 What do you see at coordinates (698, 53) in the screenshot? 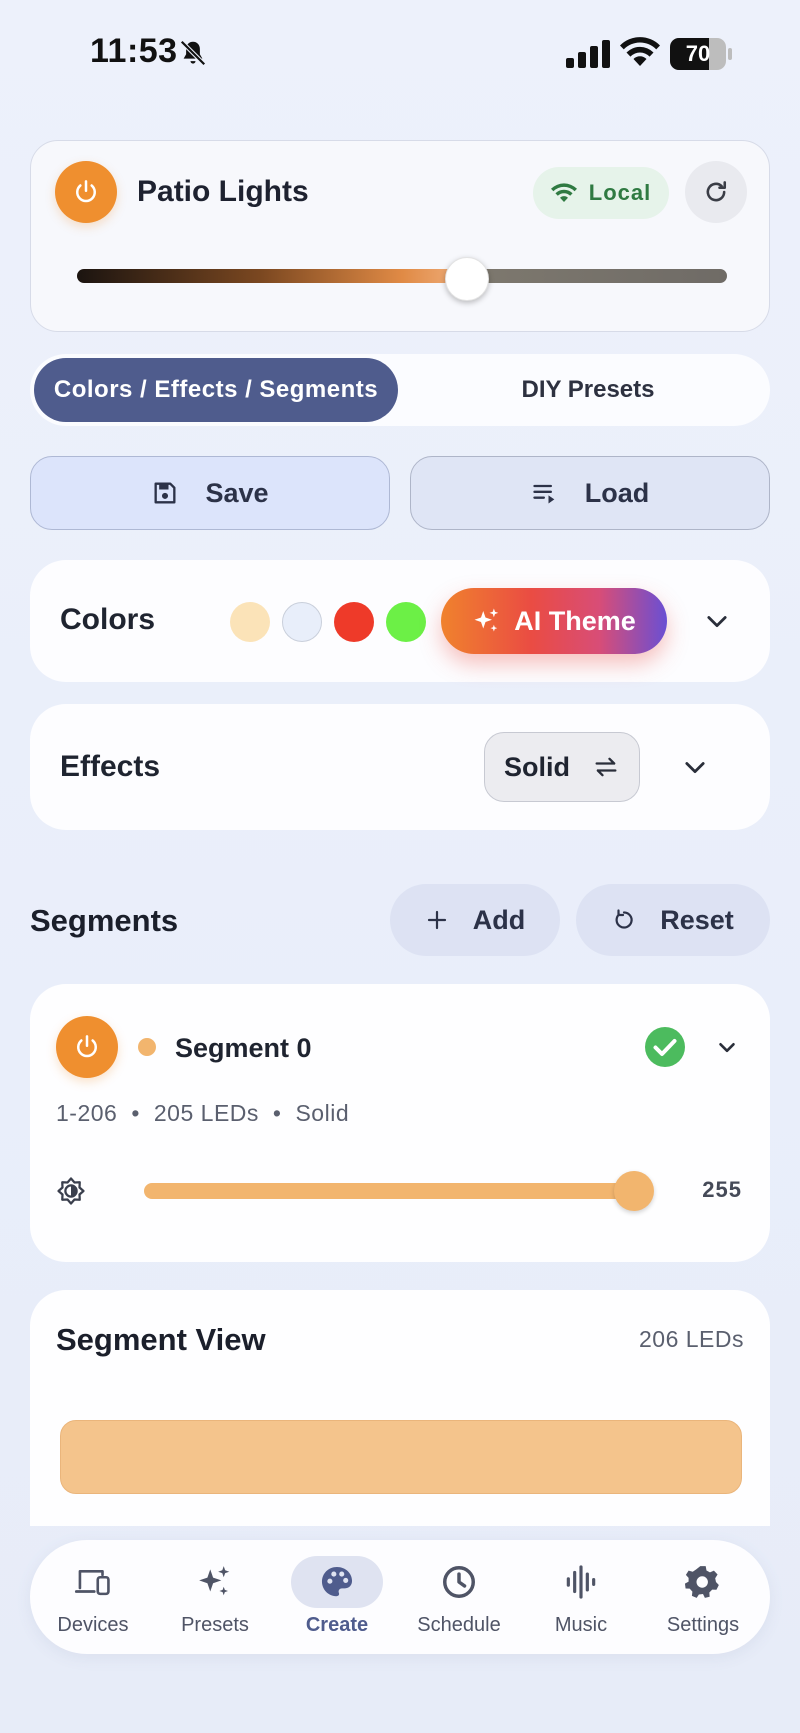
I see `battery-percent: 70` at bounding box center [698, 53].